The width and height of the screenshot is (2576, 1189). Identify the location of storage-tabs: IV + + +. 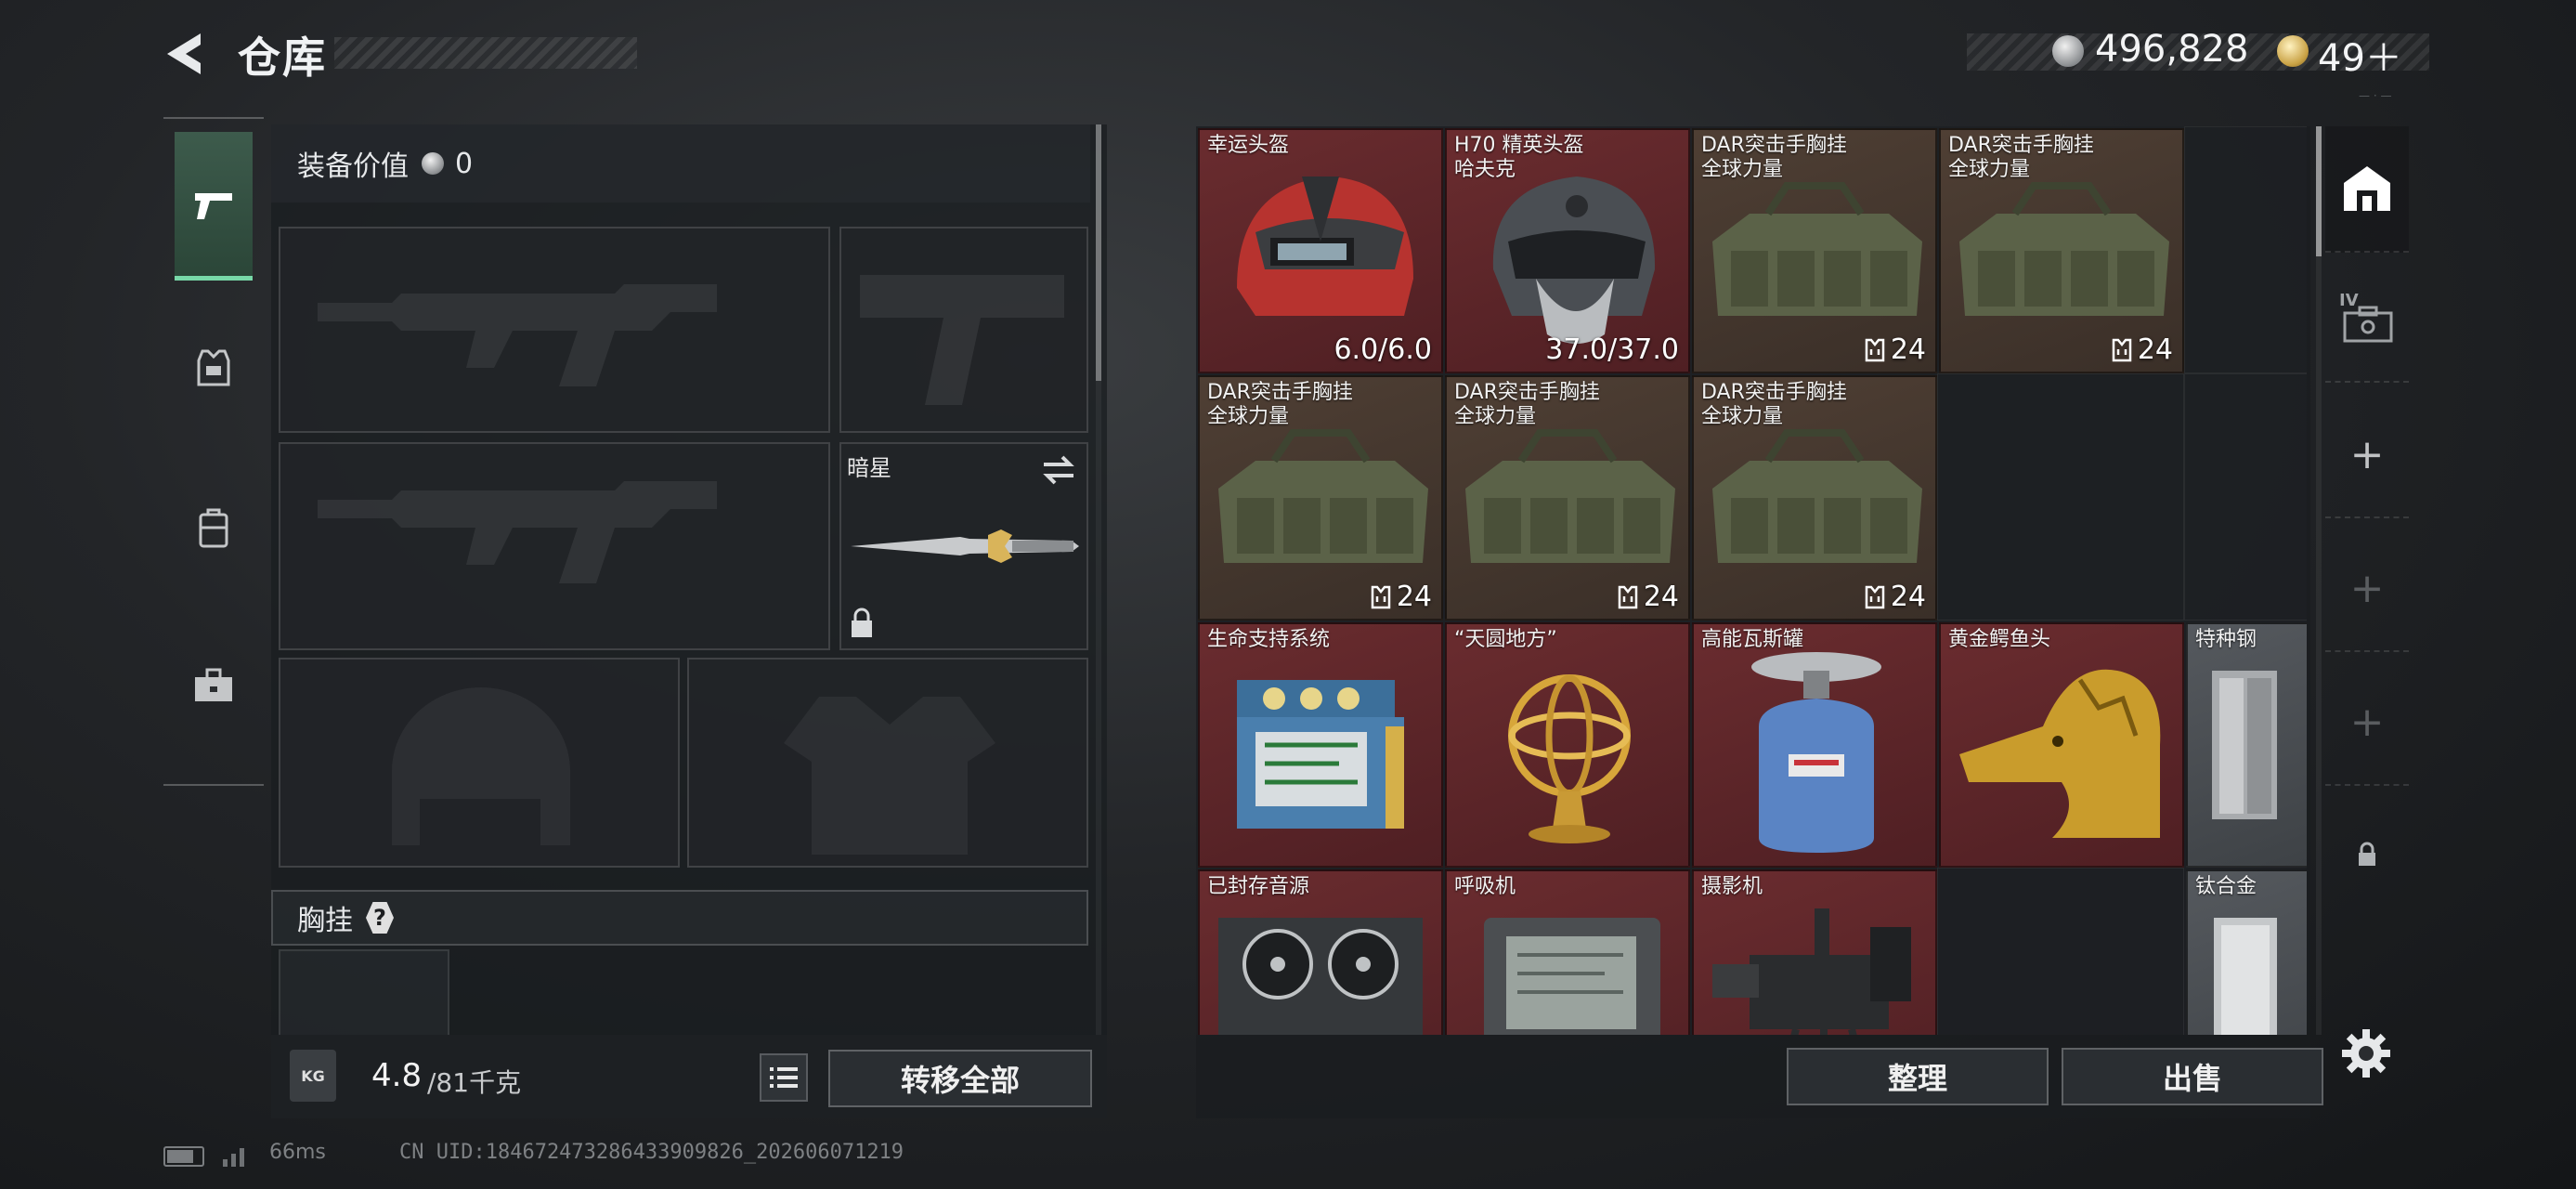
(2367, 535).